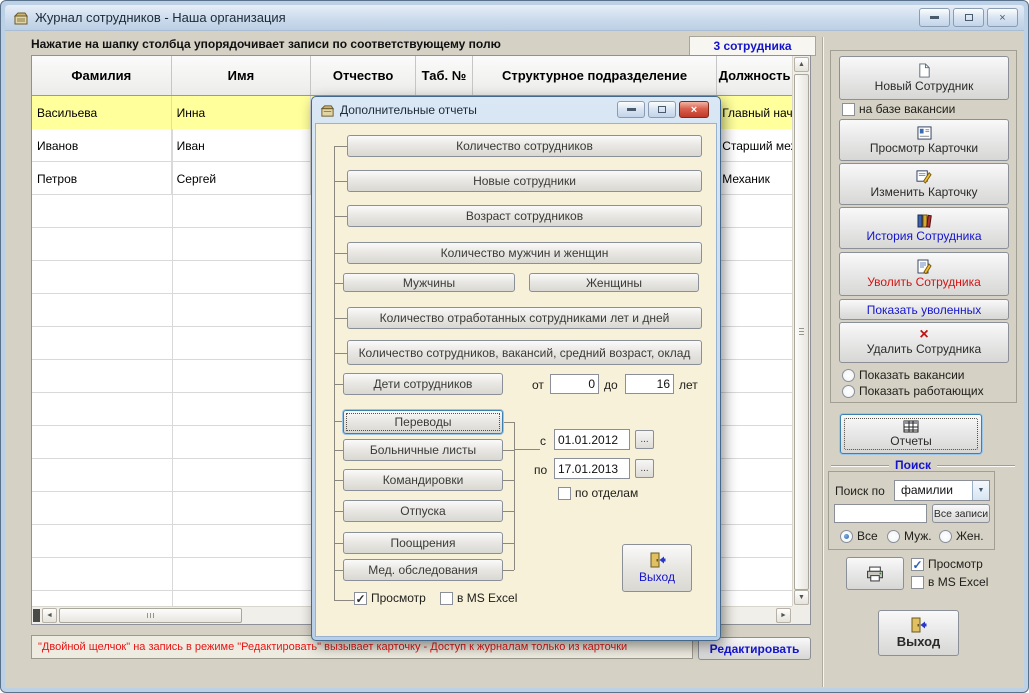  Describe the element at coordinates (961, 513) in the screenshot. I see `all-records-button: Все записи` at that location.